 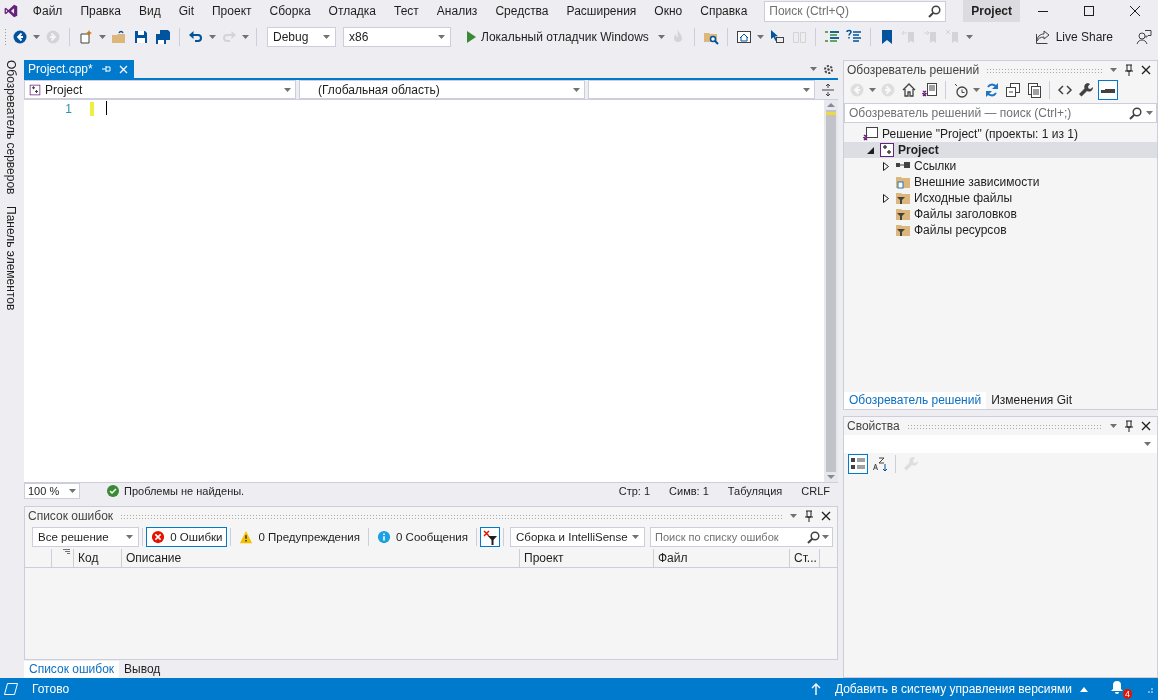 I want to click on clear-filter-icon, so click(x=490, y=537).